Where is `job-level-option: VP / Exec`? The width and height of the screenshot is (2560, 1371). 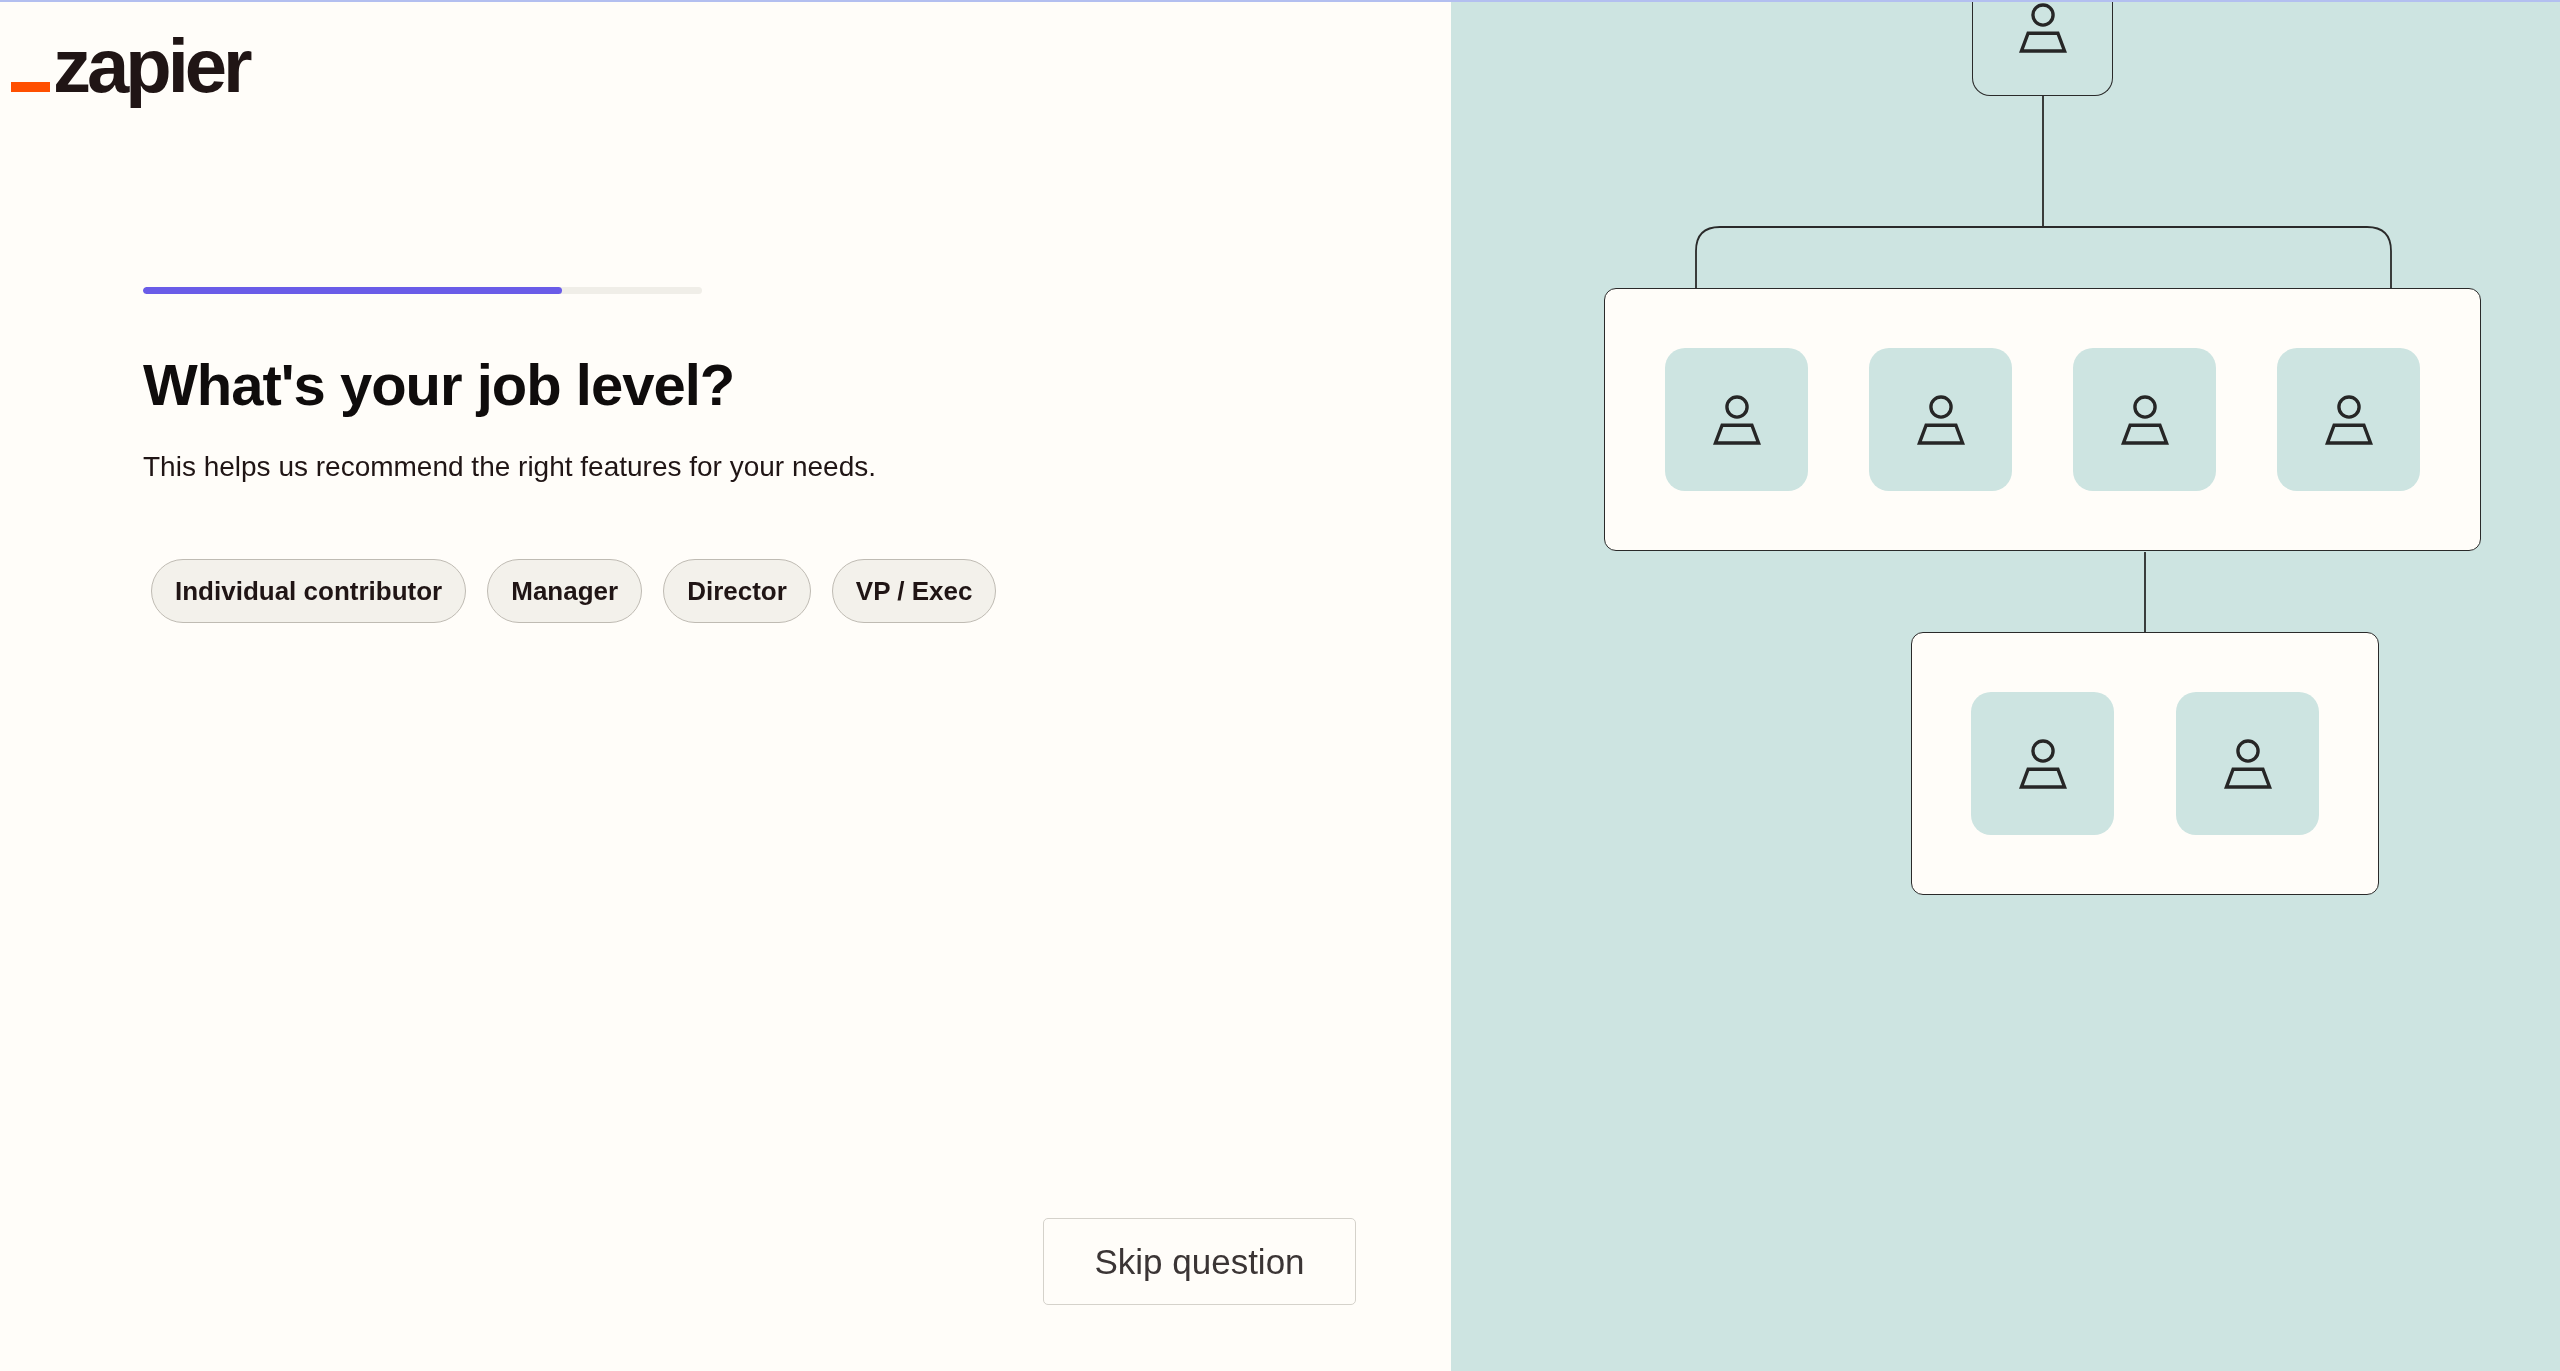 job-level-option: VP / Exec is located at coordinates (914, 590).